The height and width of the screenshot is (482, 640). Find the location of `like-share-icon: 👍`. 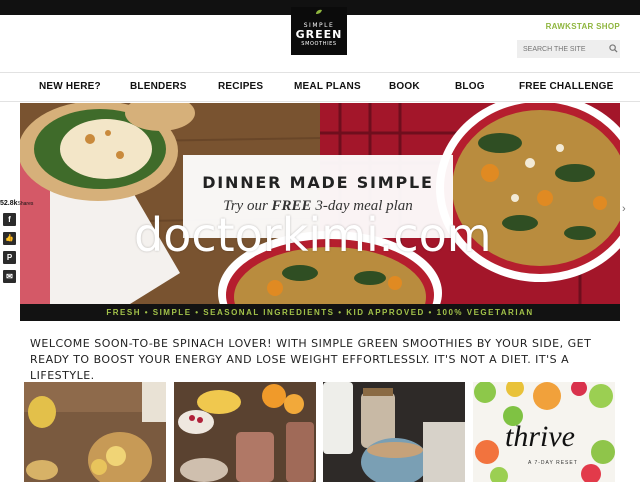

like-share-icon: 👍 is located at coordinates (9, 238).